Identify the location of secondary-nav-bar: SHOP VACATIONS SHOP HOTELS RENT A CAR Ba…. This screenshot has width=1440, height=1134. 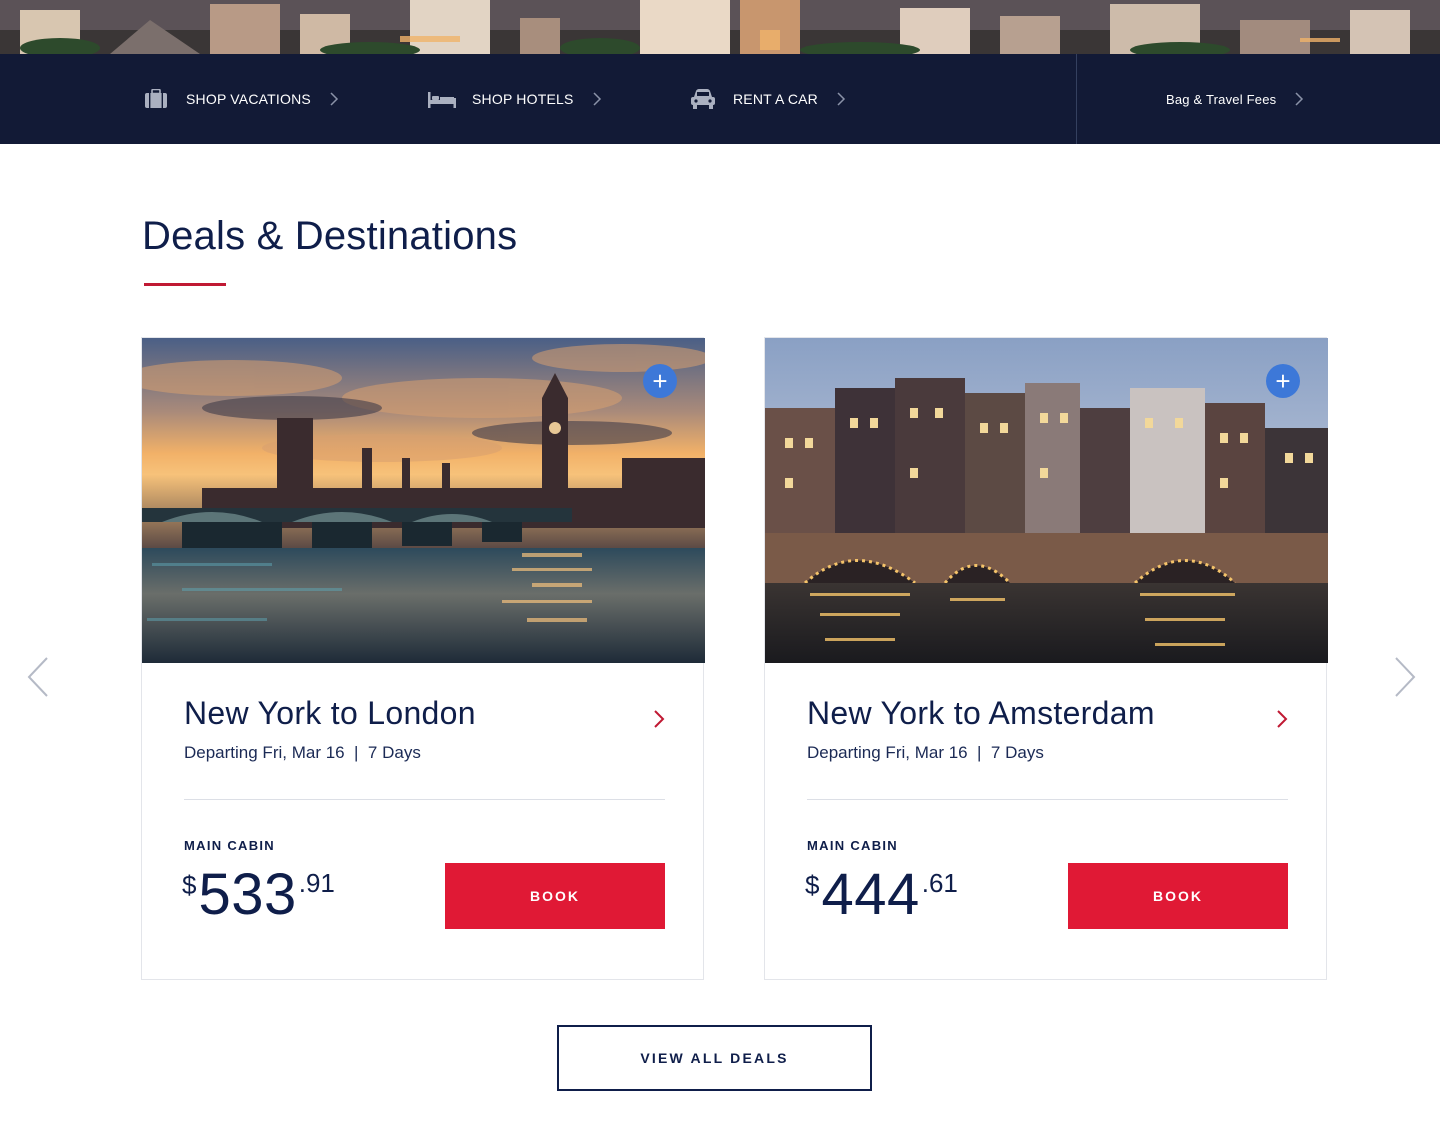
(720, 99).